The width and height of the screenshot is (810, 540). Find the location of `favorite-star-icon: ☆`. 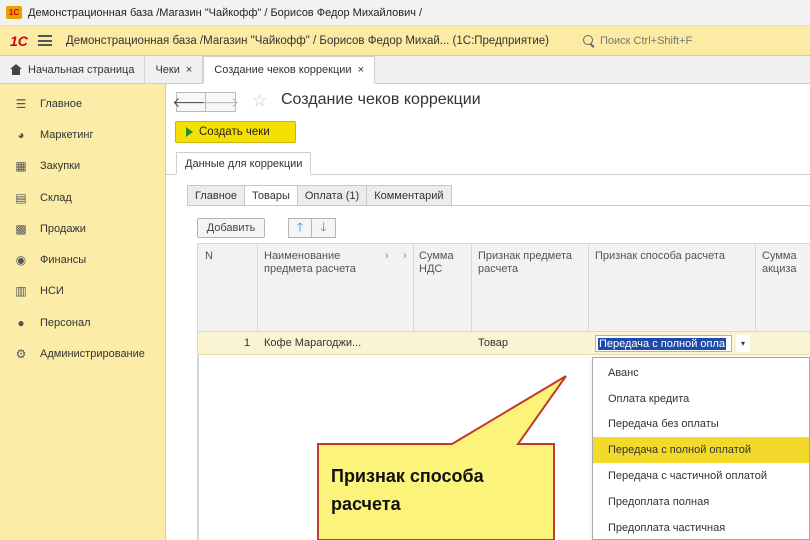

favorite-star-icon: ☆ is located at coordinates (259, 101).